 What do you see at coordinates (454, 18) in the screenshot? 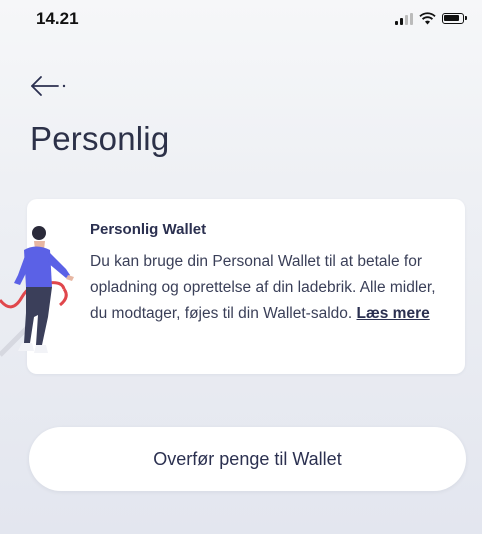
I see `battery-icon` at bounding box center [454, 18].